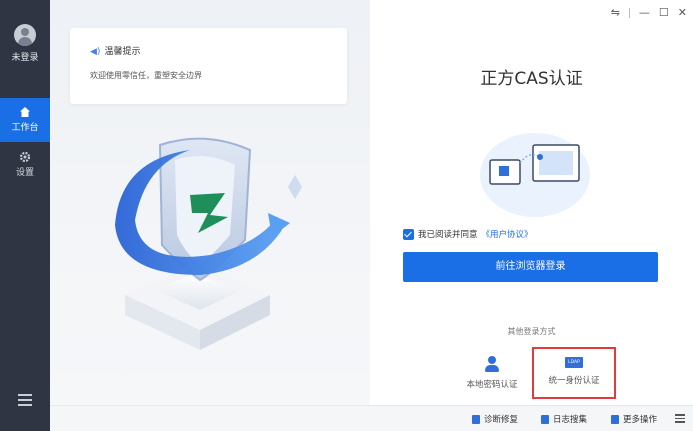  I want to click on window-controls: ⇋ — ☐ ✕, so click(649, 12).